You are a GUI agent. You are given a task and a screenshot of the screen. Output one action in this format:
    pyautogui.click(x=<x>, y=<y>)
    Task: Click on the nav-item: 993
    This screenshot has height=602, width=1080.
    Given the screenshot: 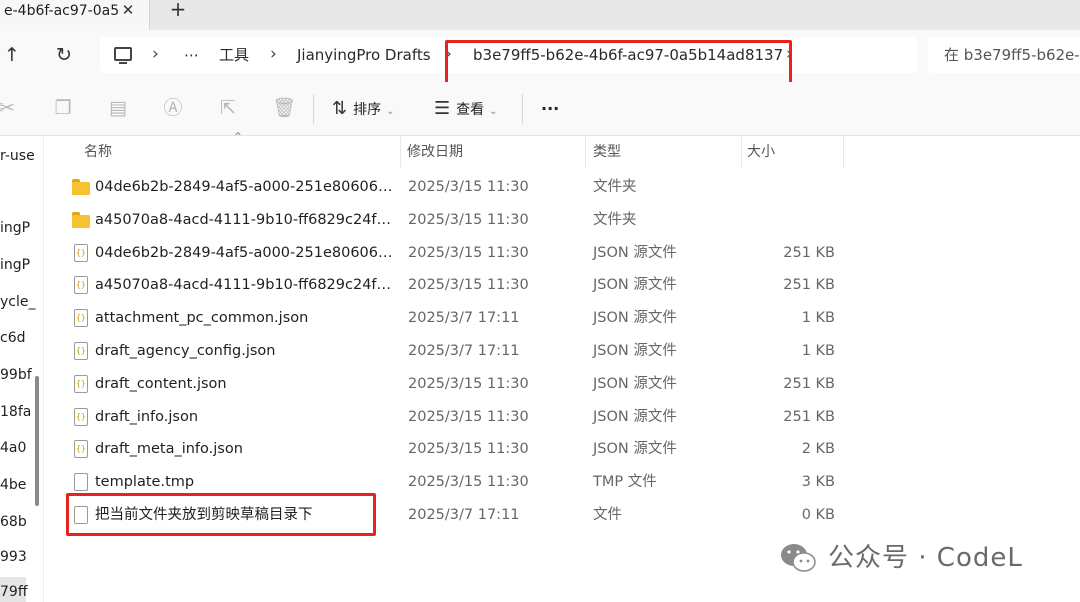 What is the action you would take?
    pyautogui.click(x=20, y=557)
    